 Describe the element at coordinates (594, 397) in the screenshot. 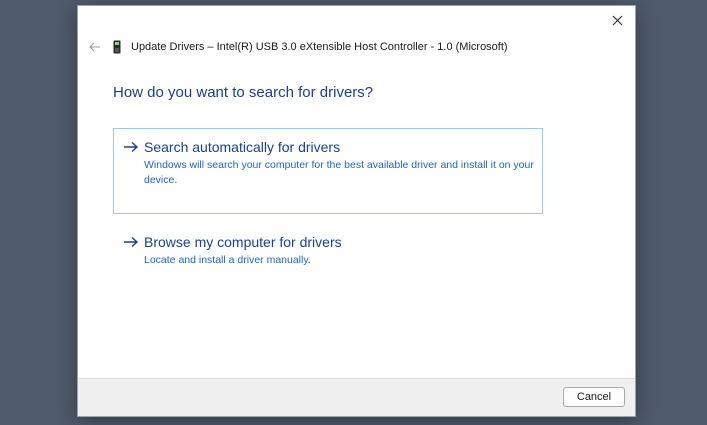

I see `cancel-button: Cancel` at that location.